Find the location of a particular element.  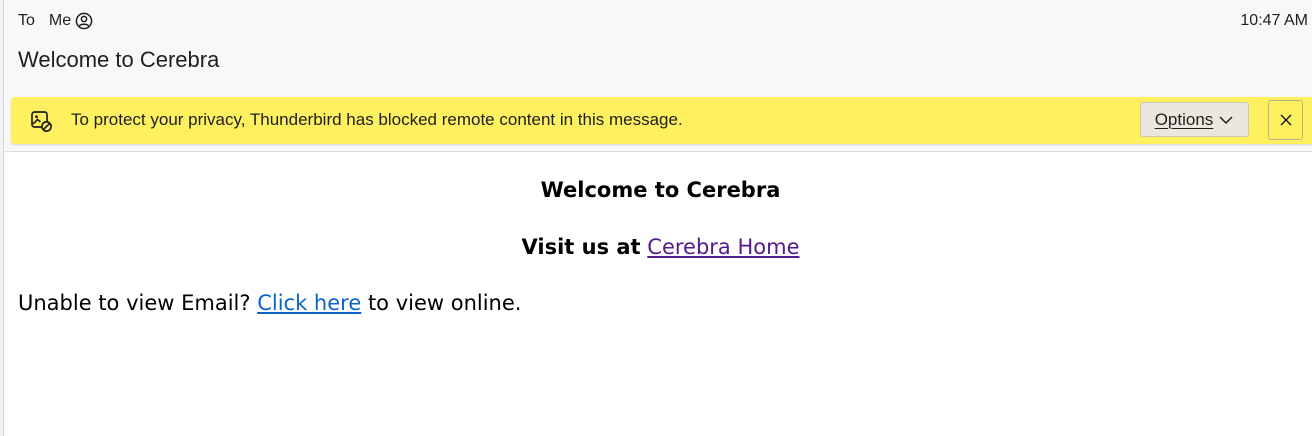

pane-splitter is located at coordinates (2, 218).